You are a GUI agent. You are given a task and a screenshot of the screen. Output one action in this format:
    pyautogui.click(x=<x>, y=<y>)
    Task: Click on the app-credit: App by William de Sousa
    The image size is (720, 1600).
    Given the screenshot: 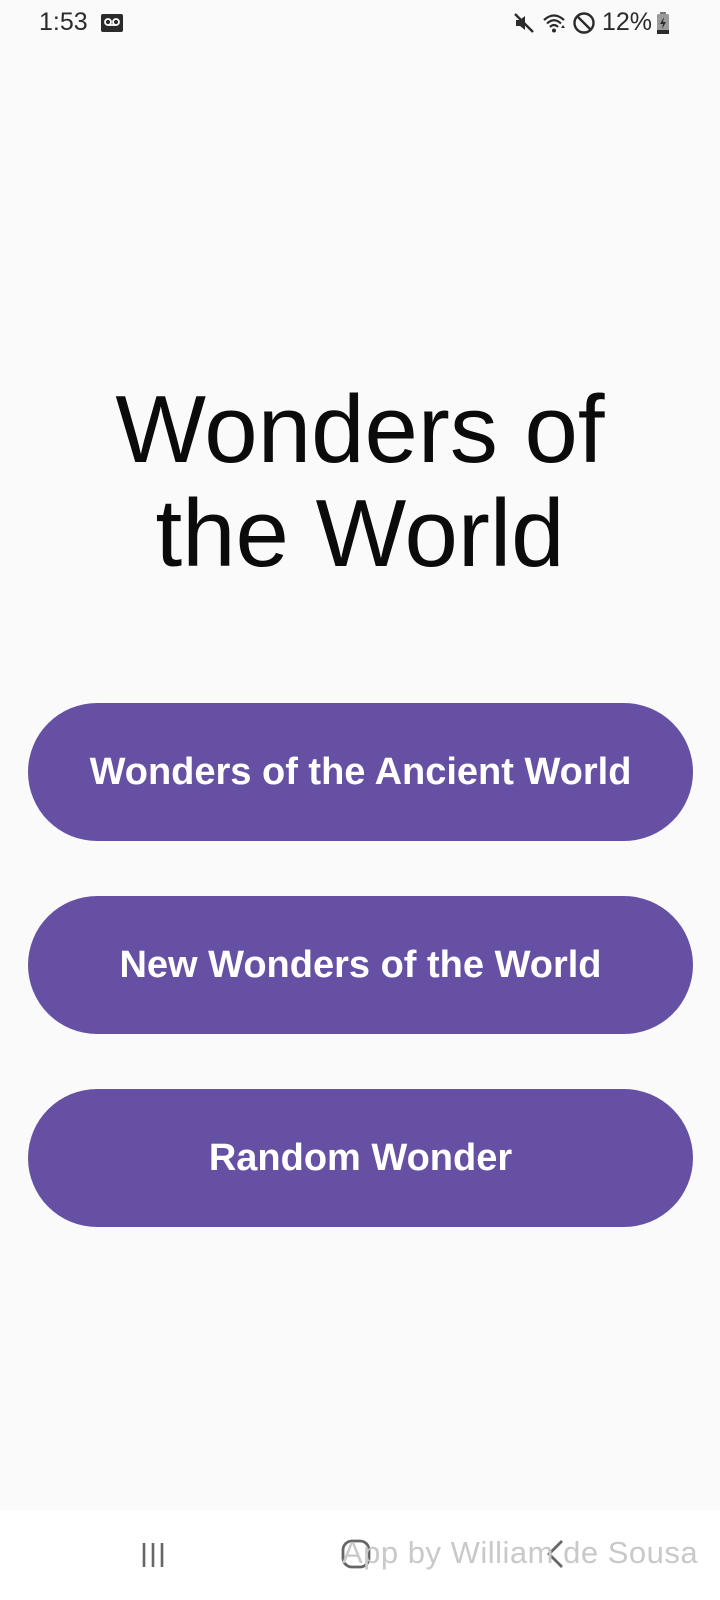 What is the action you would take?
    pyautogui.click(x=520, y=1552)
    